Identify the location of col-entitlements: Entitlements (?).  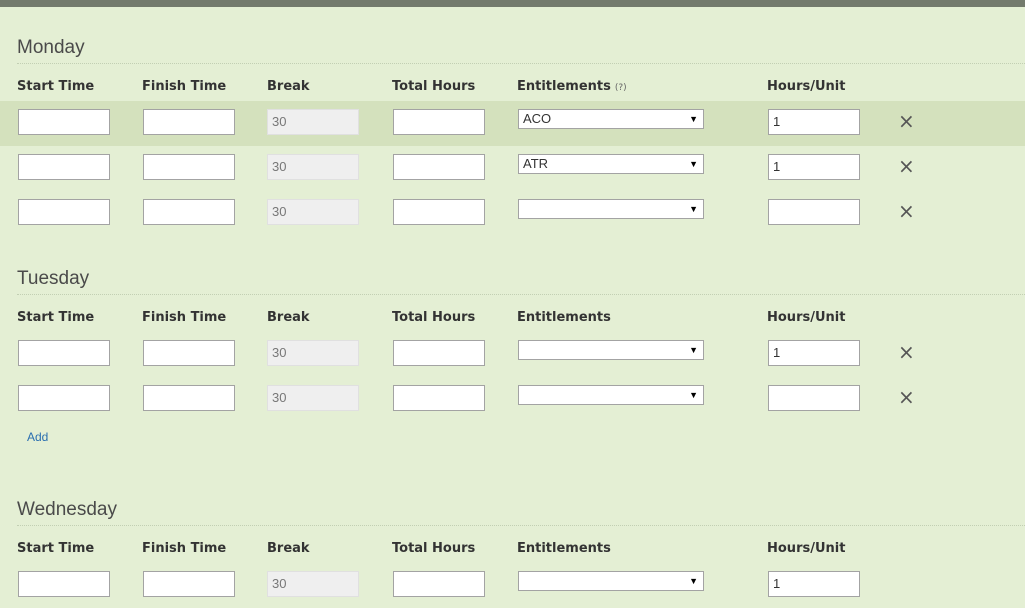
(572, 87).